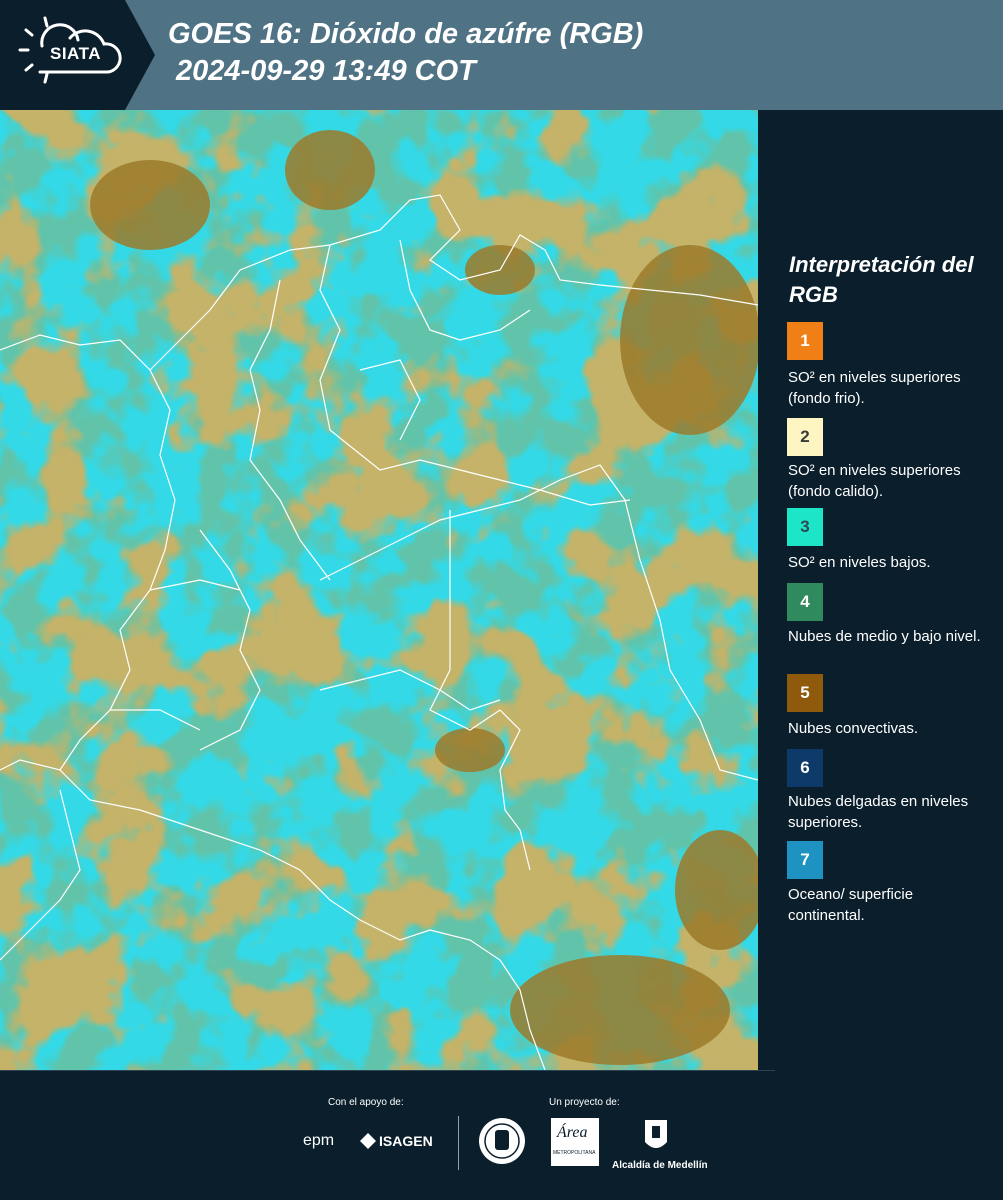 The width and height of the screenshot is (1003, 1200). Describe the element at coordinates (656, 1136) in the screenshot. I see `alcaldia-shield-icon` at that location.